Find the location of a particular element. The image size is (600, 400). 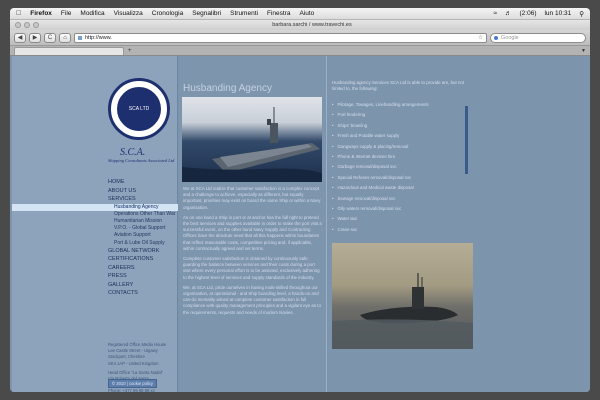

aircraft-carrier-photo is located at coordinates (252, 139).